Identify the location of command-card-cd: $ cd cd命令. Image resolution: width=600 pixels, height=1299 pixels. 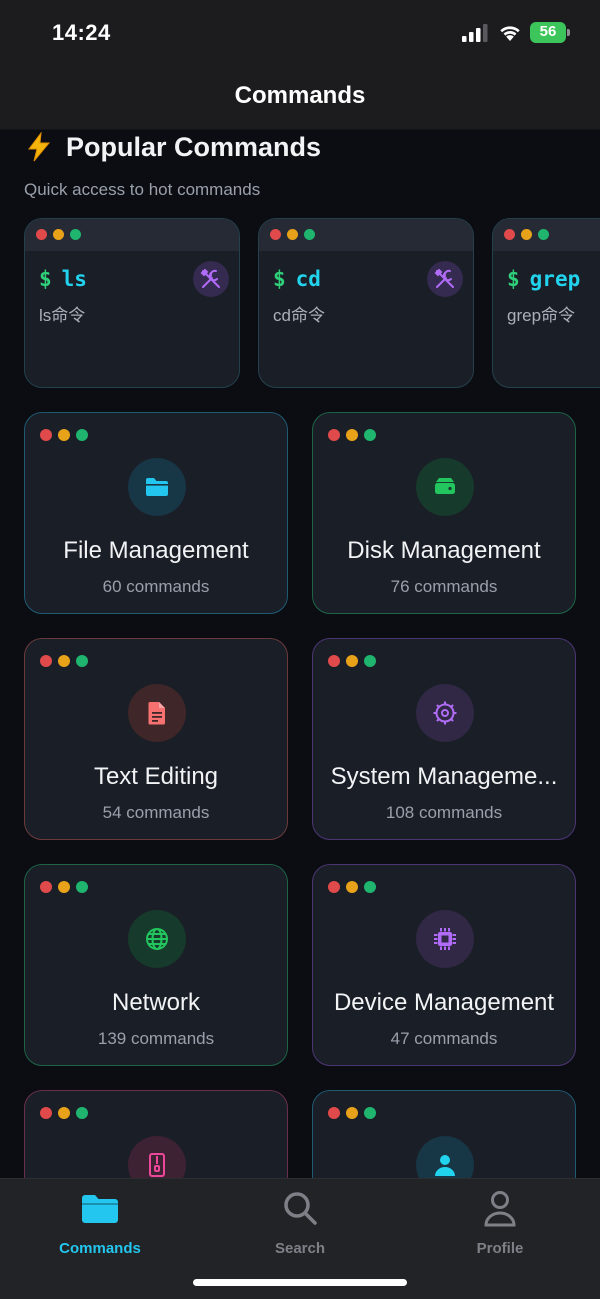
(366, 303).